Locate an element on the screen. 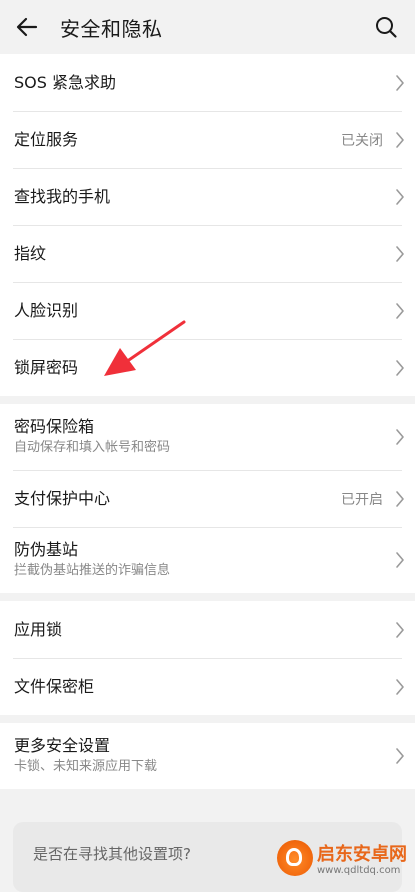  item-text: 文件保密柜 is located at coordinates (199, 687).